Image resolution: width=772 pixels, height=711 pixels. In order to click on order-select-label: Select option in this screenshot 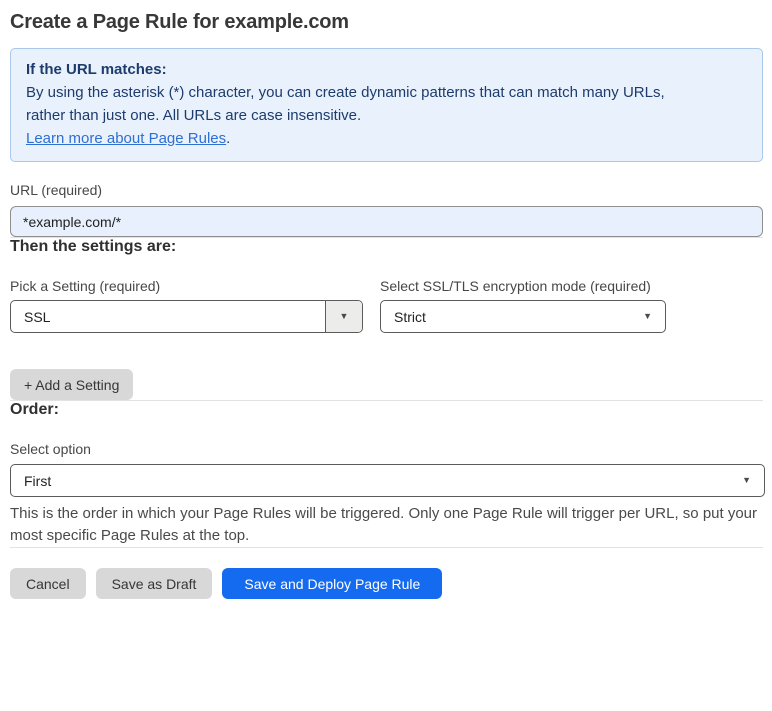, I will do `click(50, 449)`.